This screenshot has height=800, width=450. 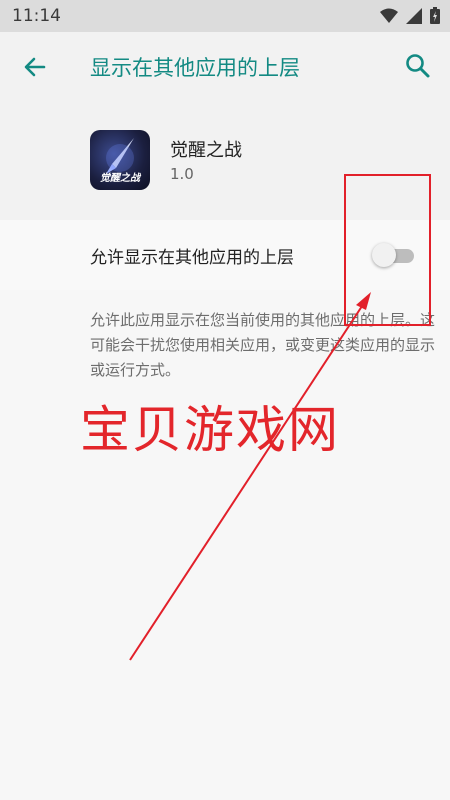 I want to click on watermark-text: 宝贝游戏网, so click(x=210, y=430).